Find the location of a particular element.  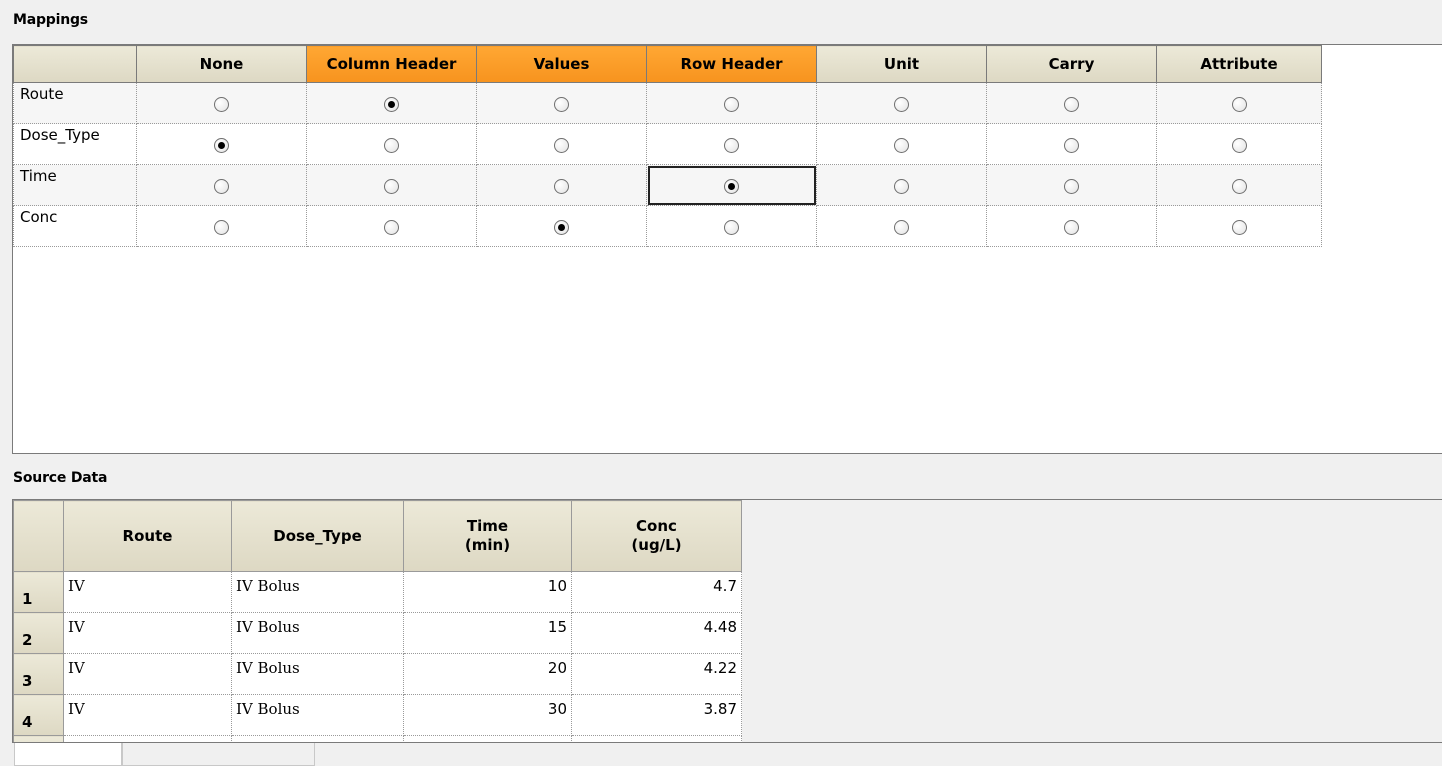

radio-route-row-header is located at coordinates (731, 104).